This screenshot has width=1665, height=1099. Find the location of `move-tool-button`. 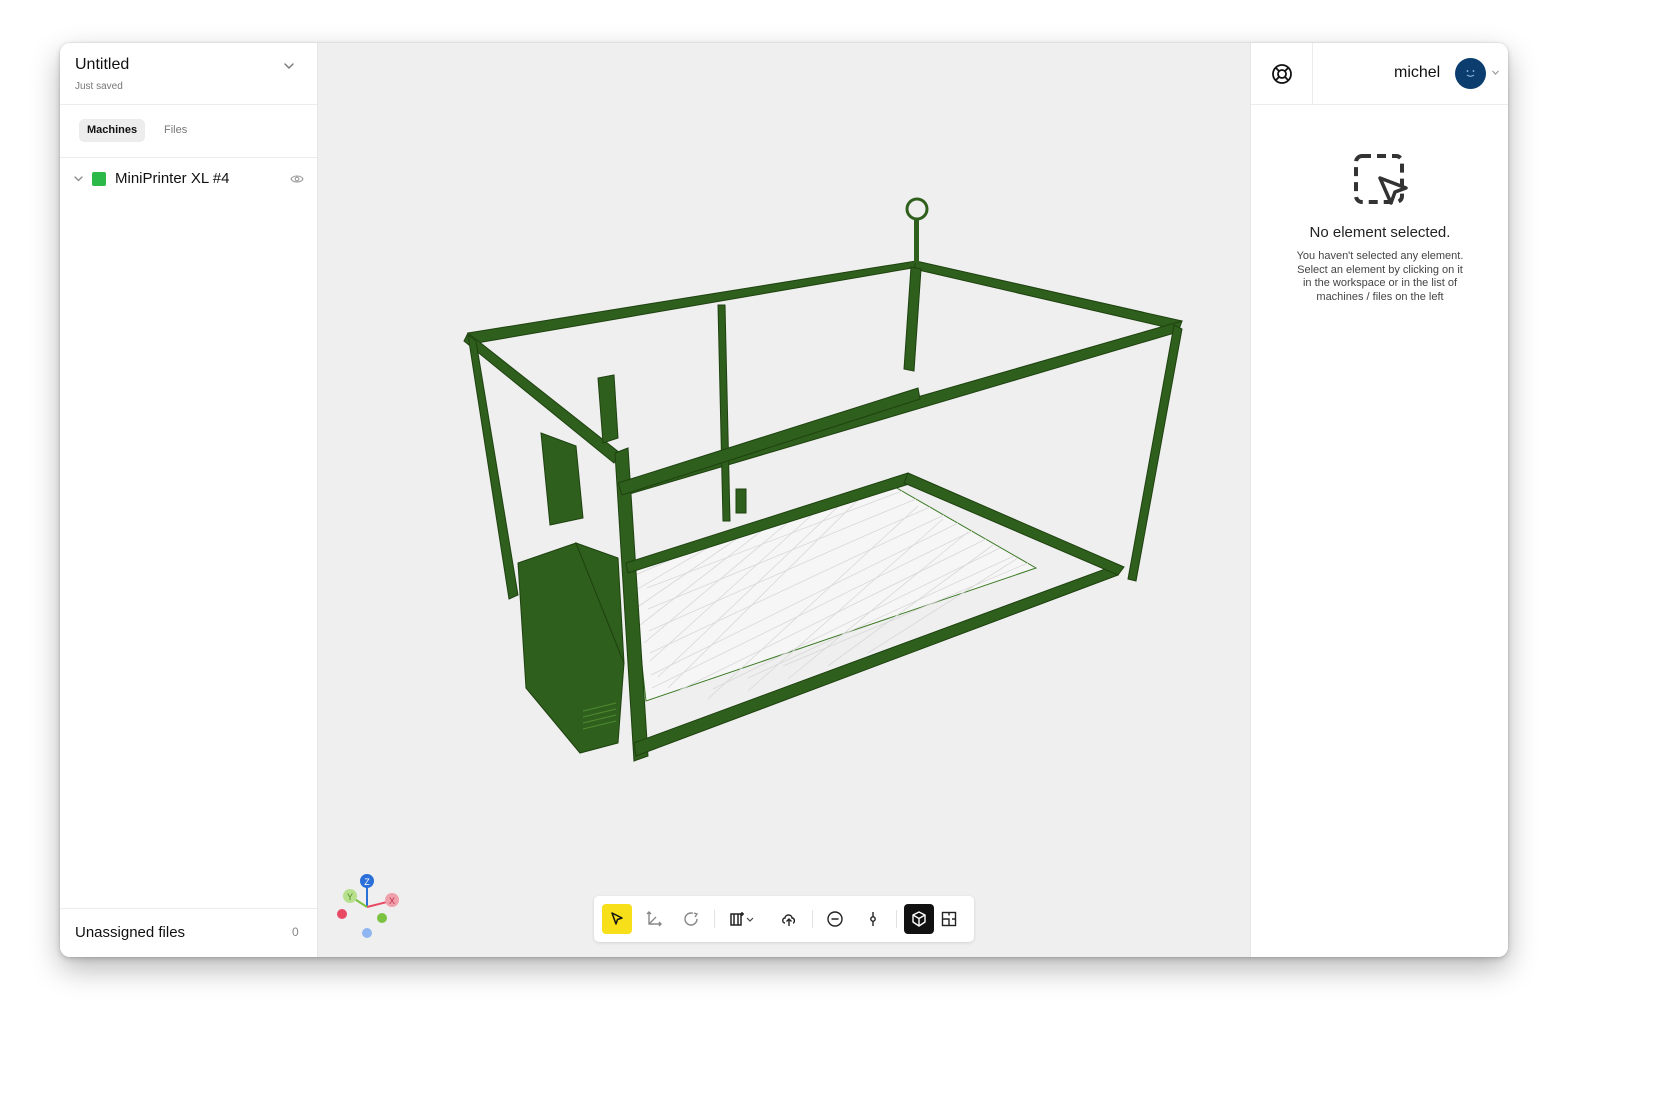

move-tool-button is located at coordinates (654, 919).